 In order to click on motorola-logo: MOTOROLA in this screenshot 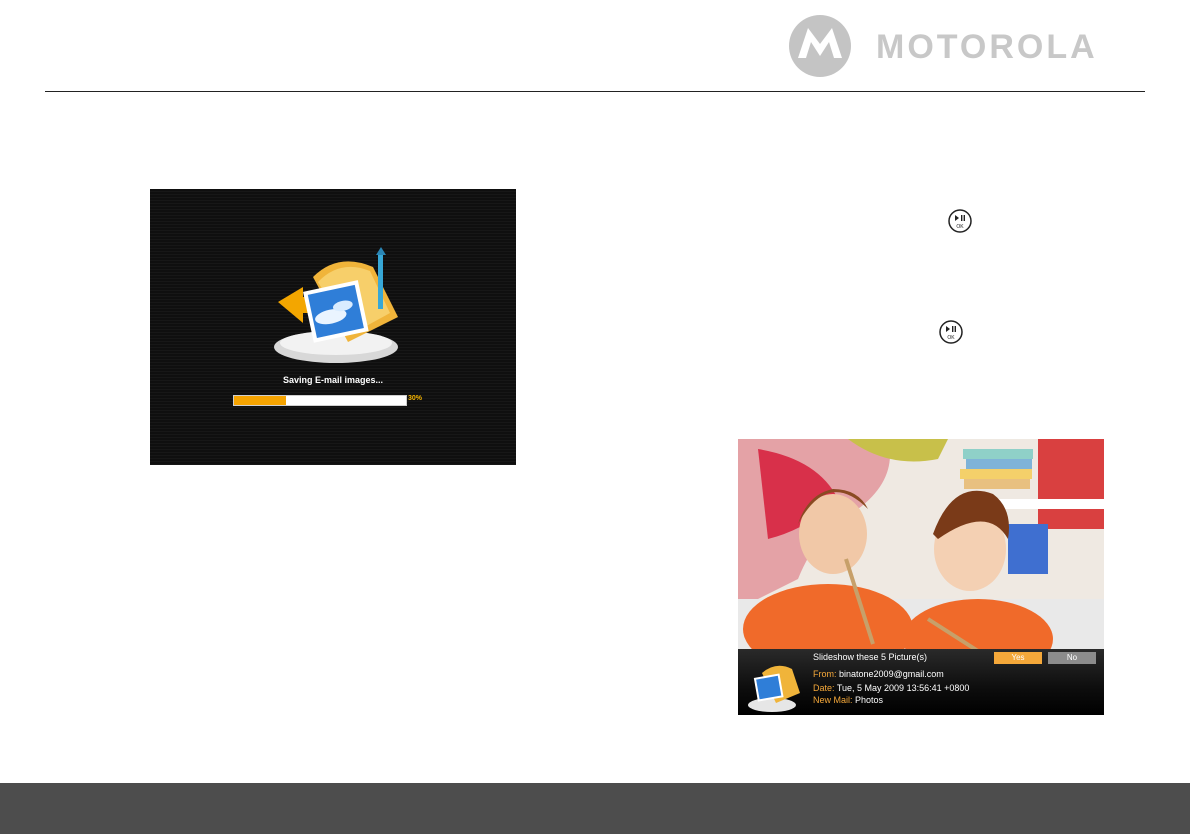, I will do `click(963, 47)`.